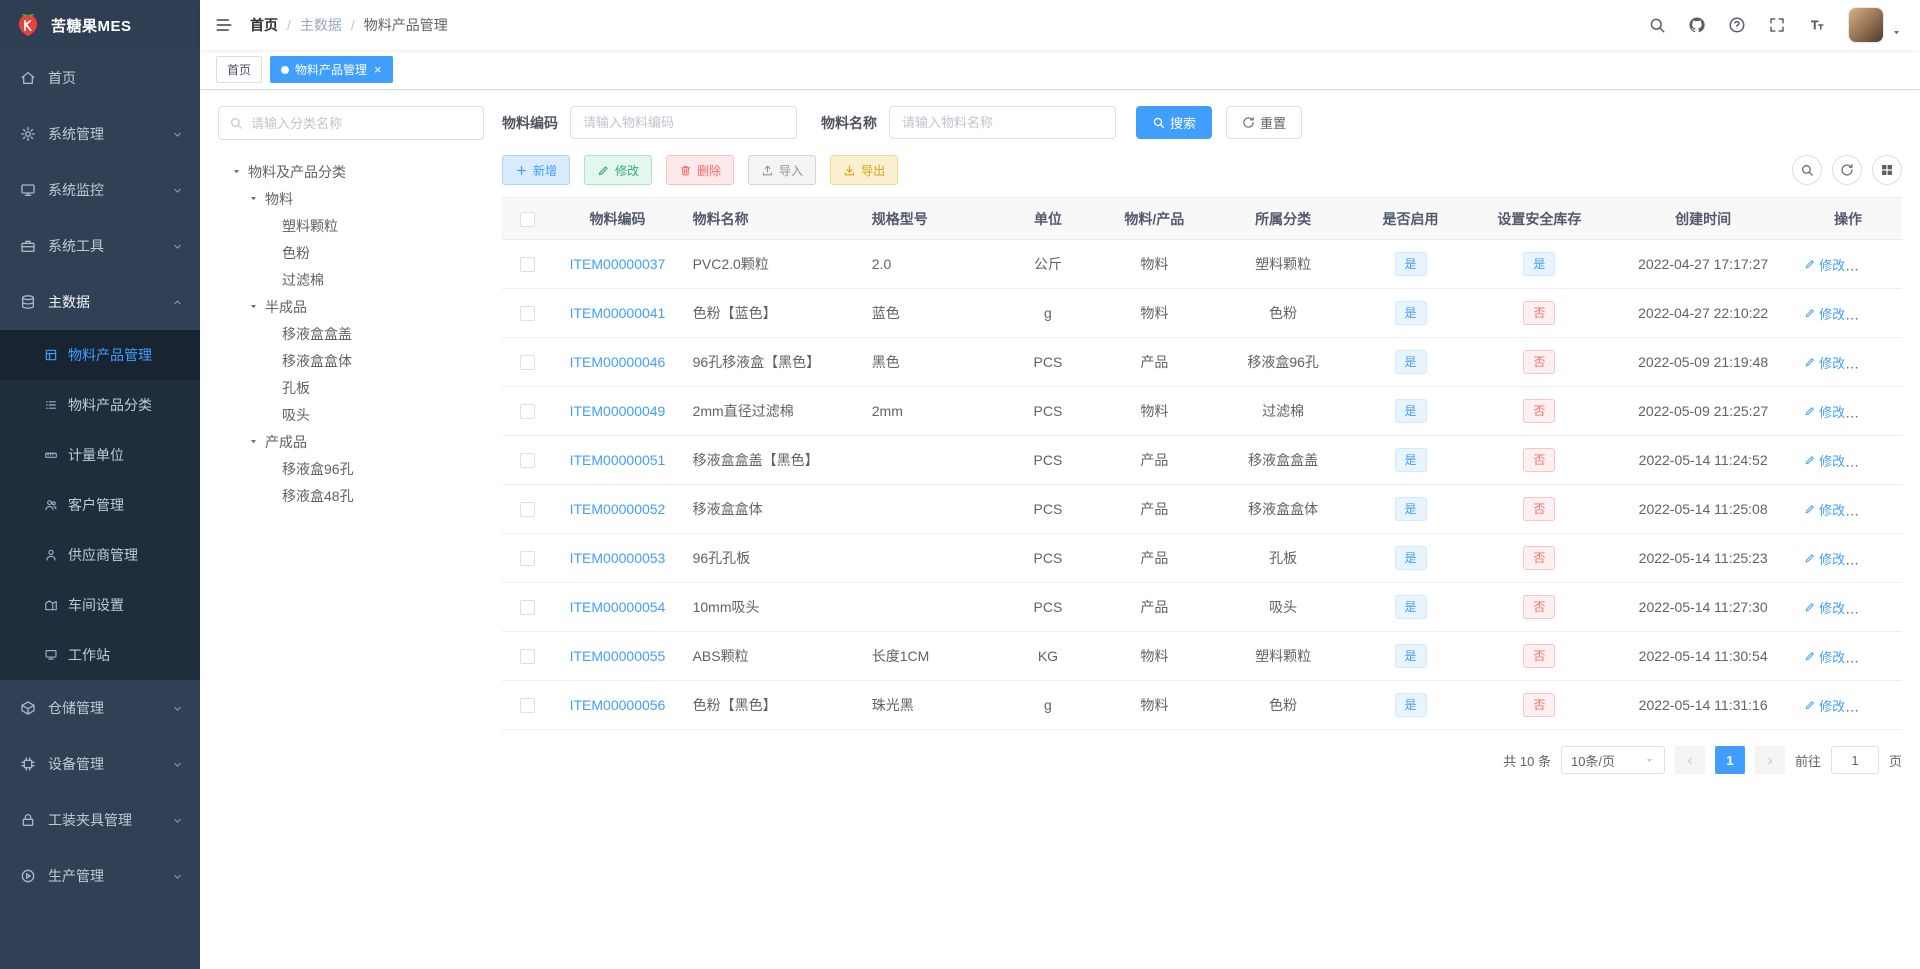 Image resolution: width=1920 pixels, height=969 pixels. I want to click on github-icon, so click(1697, 25).